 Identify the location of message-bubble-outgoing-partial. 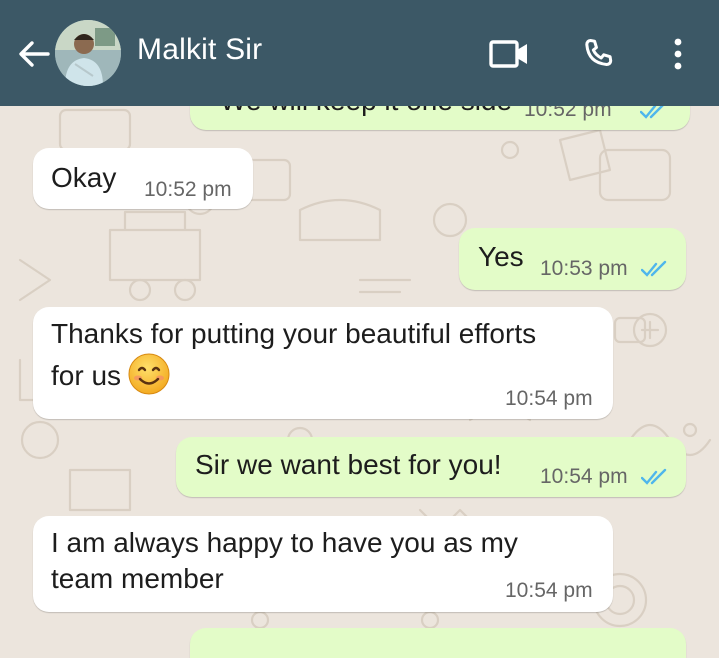
(438, 643).